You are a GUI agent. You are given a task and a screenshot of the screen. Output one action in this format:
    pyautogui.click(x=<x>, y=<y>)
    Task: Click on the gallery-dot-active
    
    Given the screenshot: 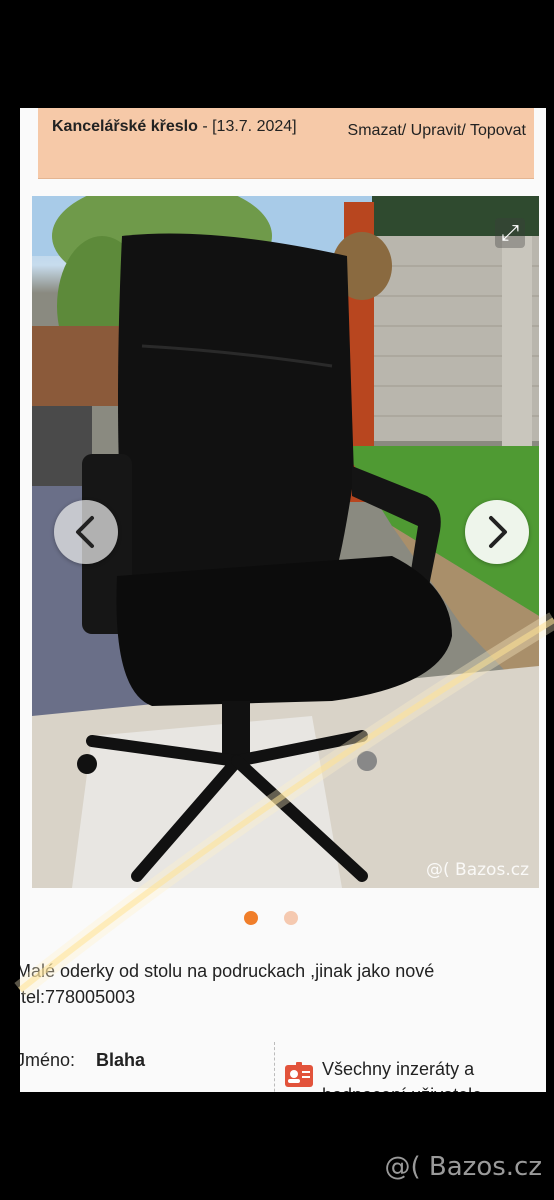 What is the action you would take?
    pyautogui.click(x=251, y=918)
    